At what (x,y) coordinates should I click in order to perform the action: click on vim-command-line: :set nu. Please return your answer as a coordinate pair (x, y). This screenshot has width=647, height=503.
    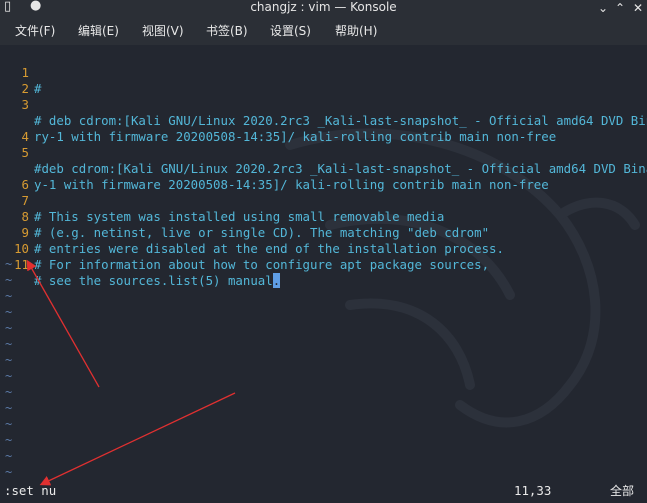
    Looking at the image, I should click on (30, 491).